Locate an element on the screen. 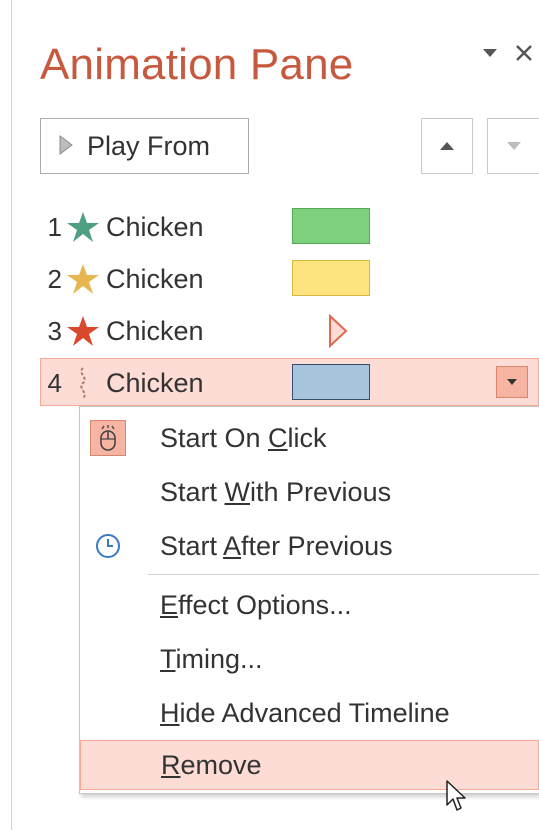 The width and height of the screenshot is (539, 830). clock-icon is located at coordinates (108, 546).